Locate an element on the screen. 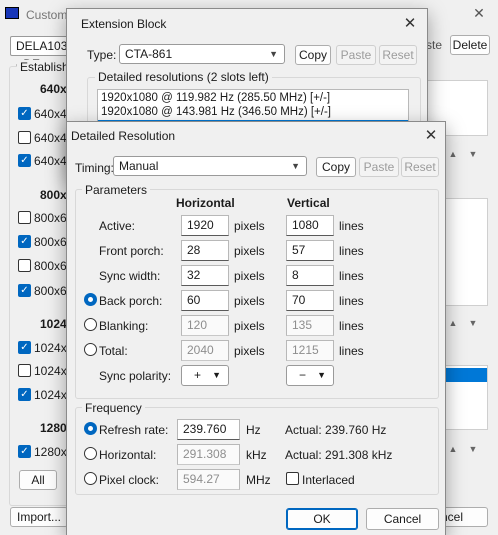 The image size is (498, 535). checkbox-800-2: ✓ is located at coordinates (24, 241).